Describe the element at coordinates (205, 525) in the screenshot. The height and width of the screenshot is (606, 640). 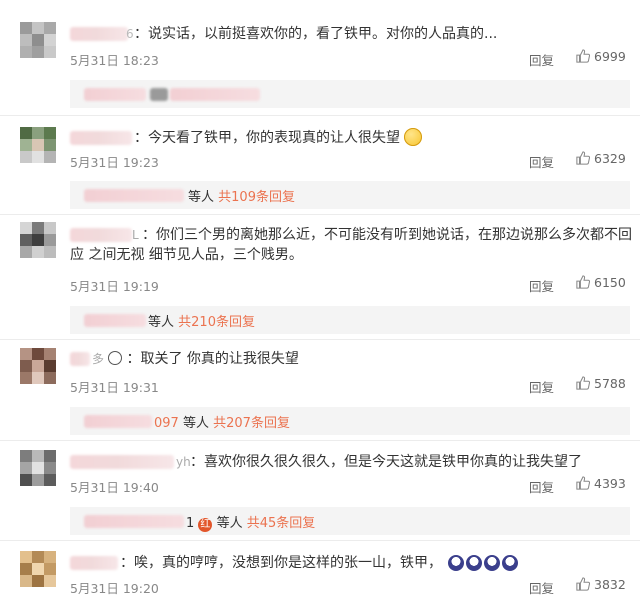
I see `member-badge-icon: 红` at that location.